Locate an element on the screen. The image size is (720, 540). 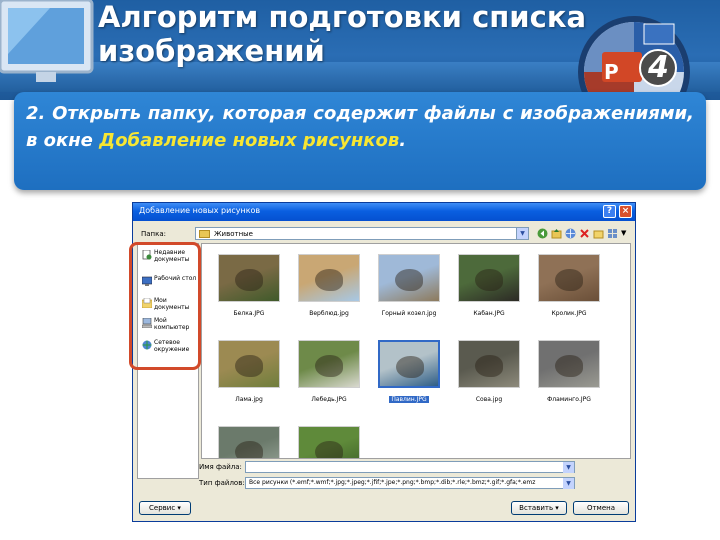
filetype-chevron-icon: ▼ is located at coordinates (568, 483).